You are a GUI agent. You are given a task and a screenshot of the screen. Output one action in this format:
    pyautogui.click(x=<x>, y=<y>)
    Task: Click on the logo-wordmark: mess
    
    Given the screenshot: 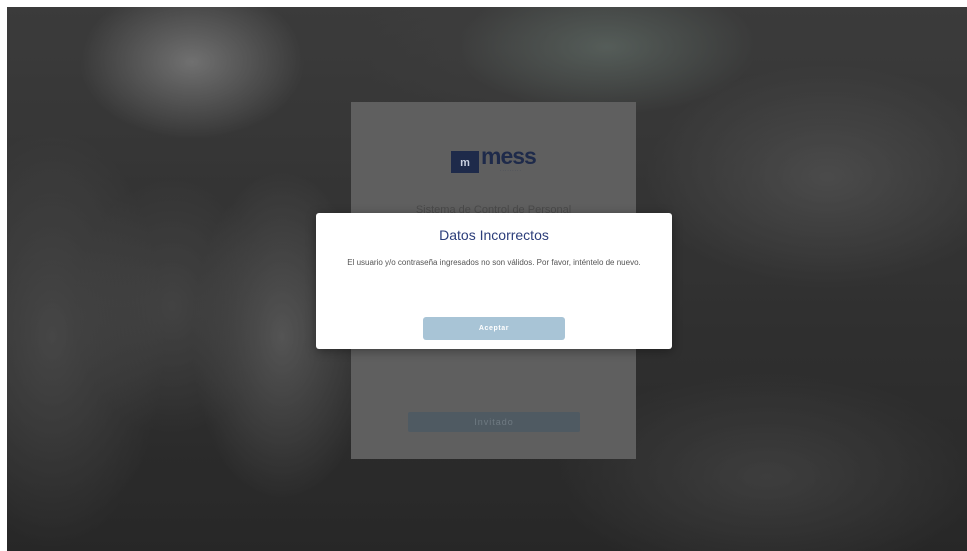 What is the action you would take?
    pyautogui.click(x=509, y=156)
    